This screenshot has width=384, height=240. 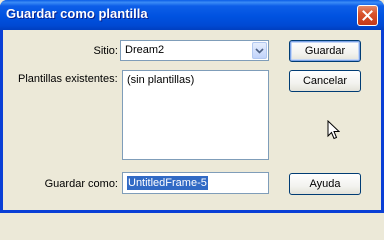 I want to click on dropdown-button, so click(x=259, y=50).